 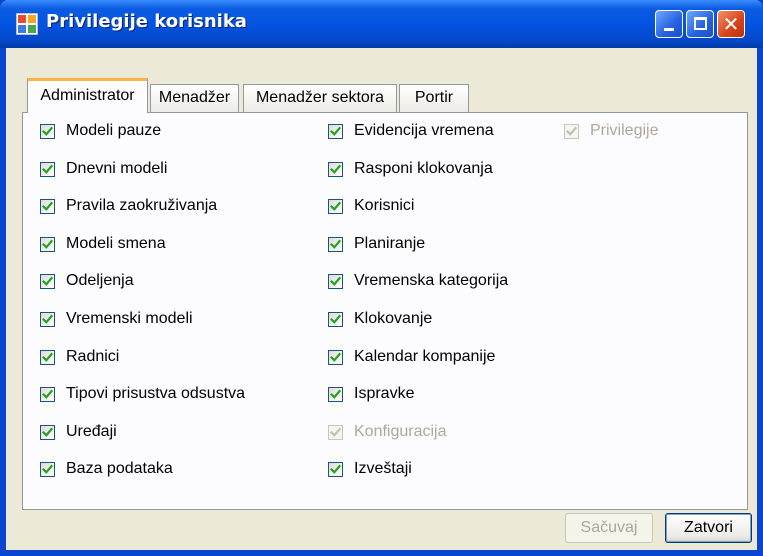 What do you see at coordinates (156, 393) in the screenshot?
I see `checkbox-label: Tipovi prisustva odsustva` at bounding box center [156, 393].